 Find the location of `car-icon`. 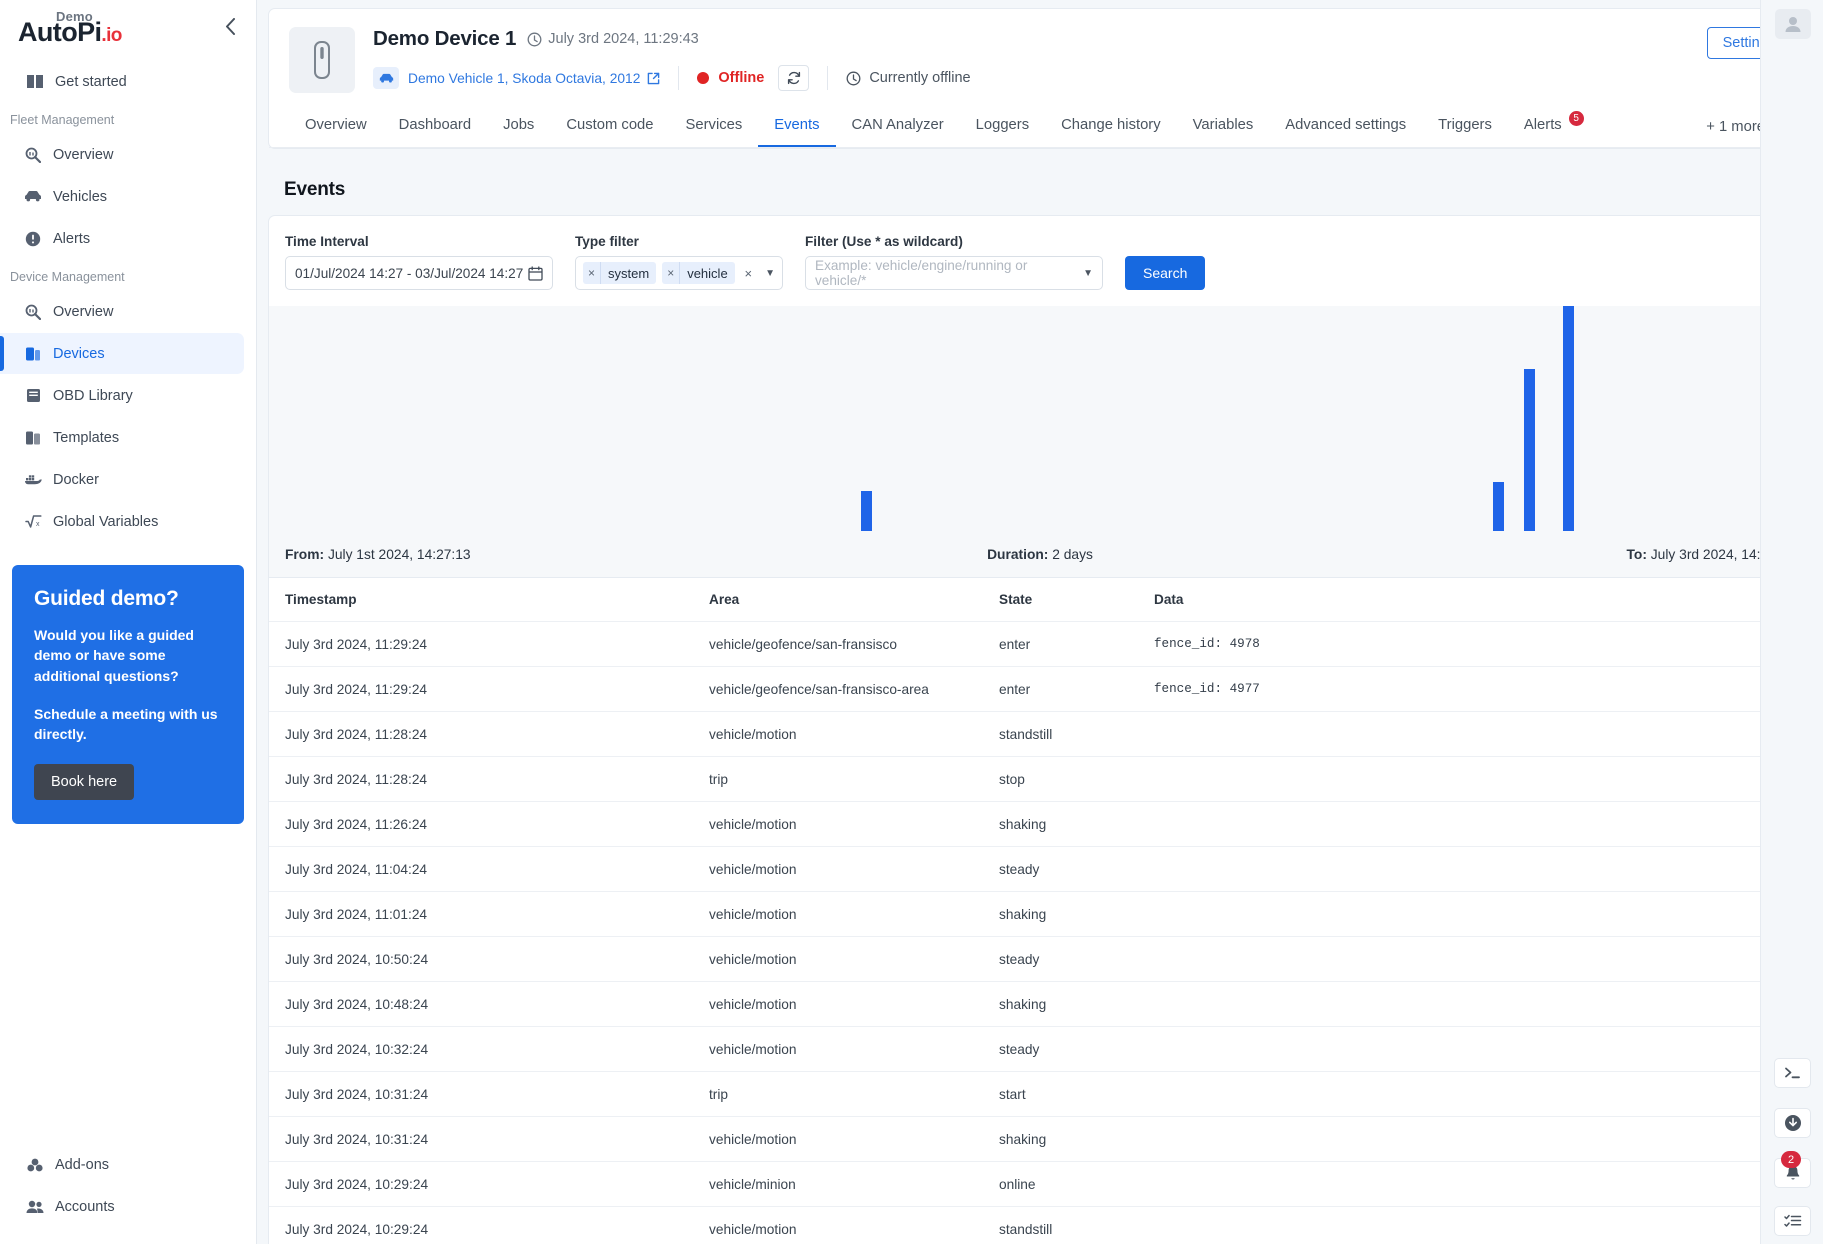

car-icon is located at coordinates (33, 196).